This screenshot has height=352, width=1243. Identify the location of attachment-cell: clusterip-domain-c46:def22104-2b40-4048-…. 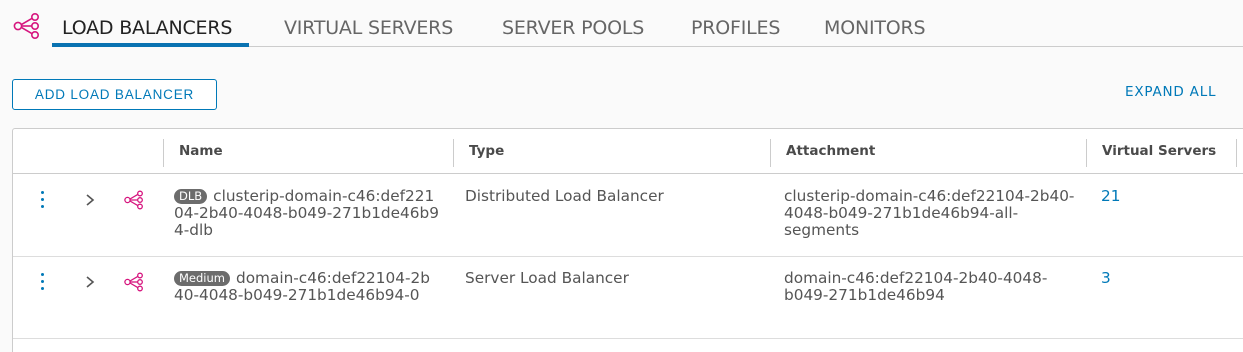
(929, 213).